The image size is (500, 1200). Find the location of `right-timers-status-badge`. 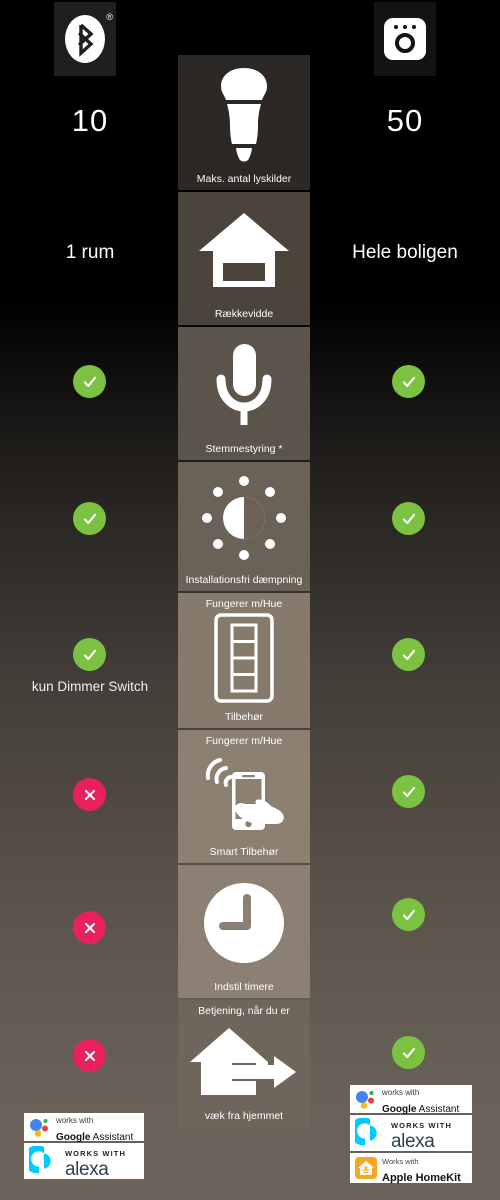

right-timers-status-badge is located at coordinates (408, 914).